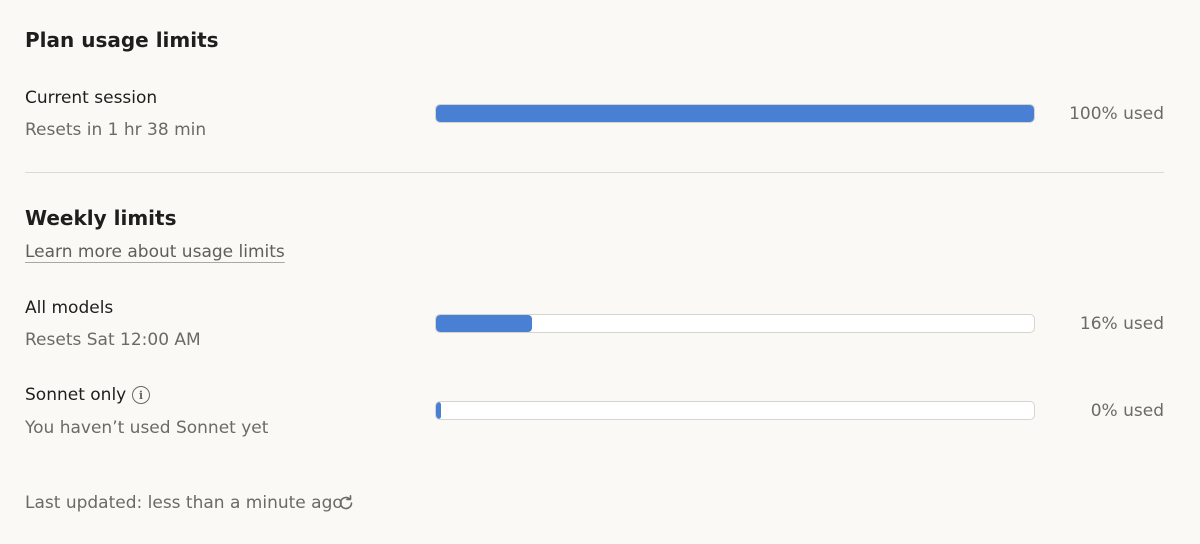  What do you see at coordinates (1116, 114) in the screenshot?
I see `current-session-used: 100% used` at bounding box center [1116, 114].